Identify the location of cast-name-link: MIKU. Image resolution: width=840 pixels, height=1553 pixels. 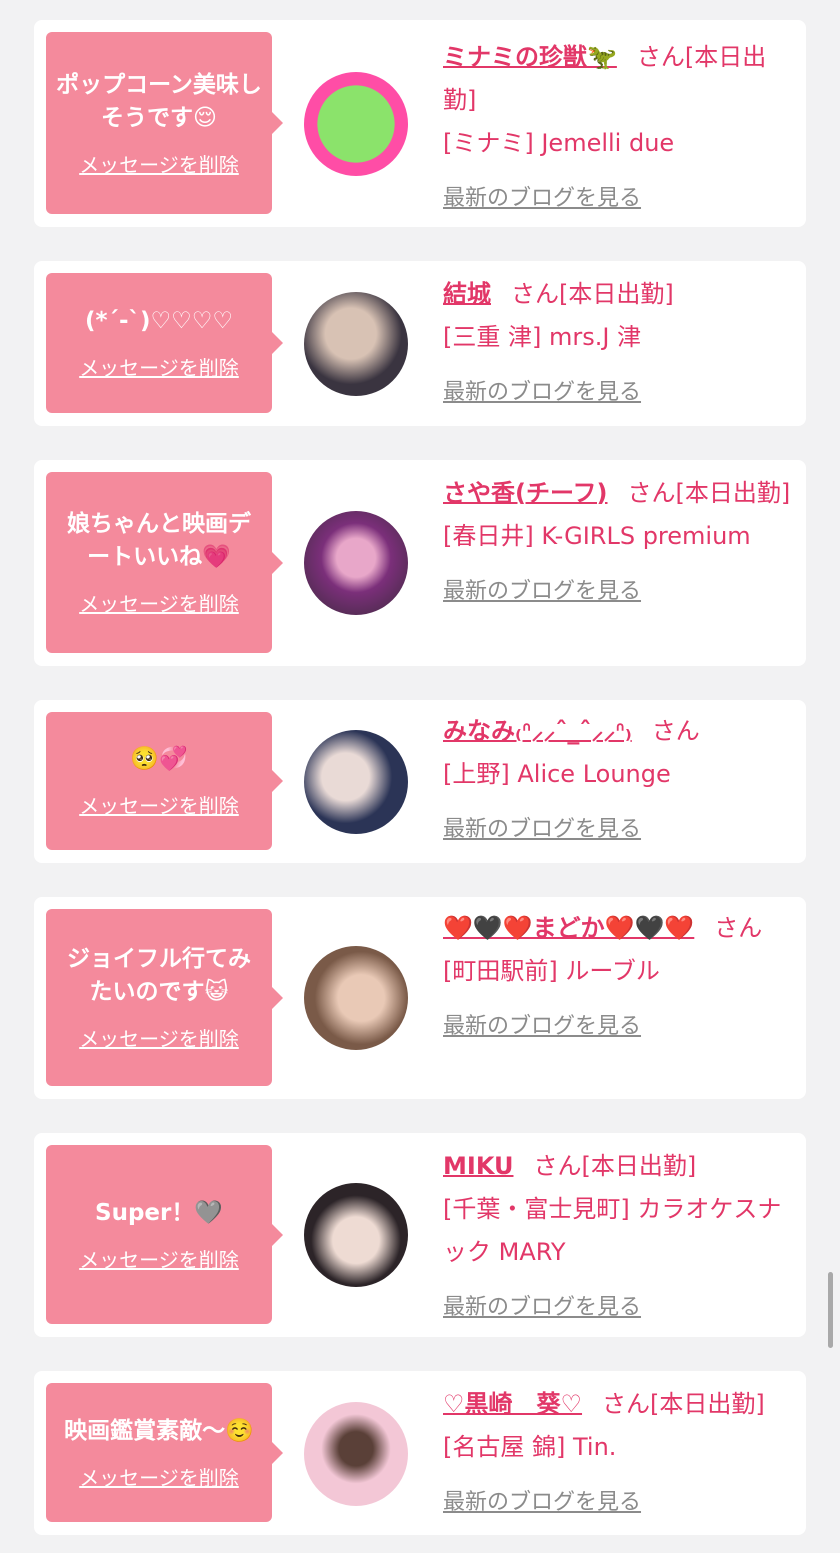
(478, 1166).